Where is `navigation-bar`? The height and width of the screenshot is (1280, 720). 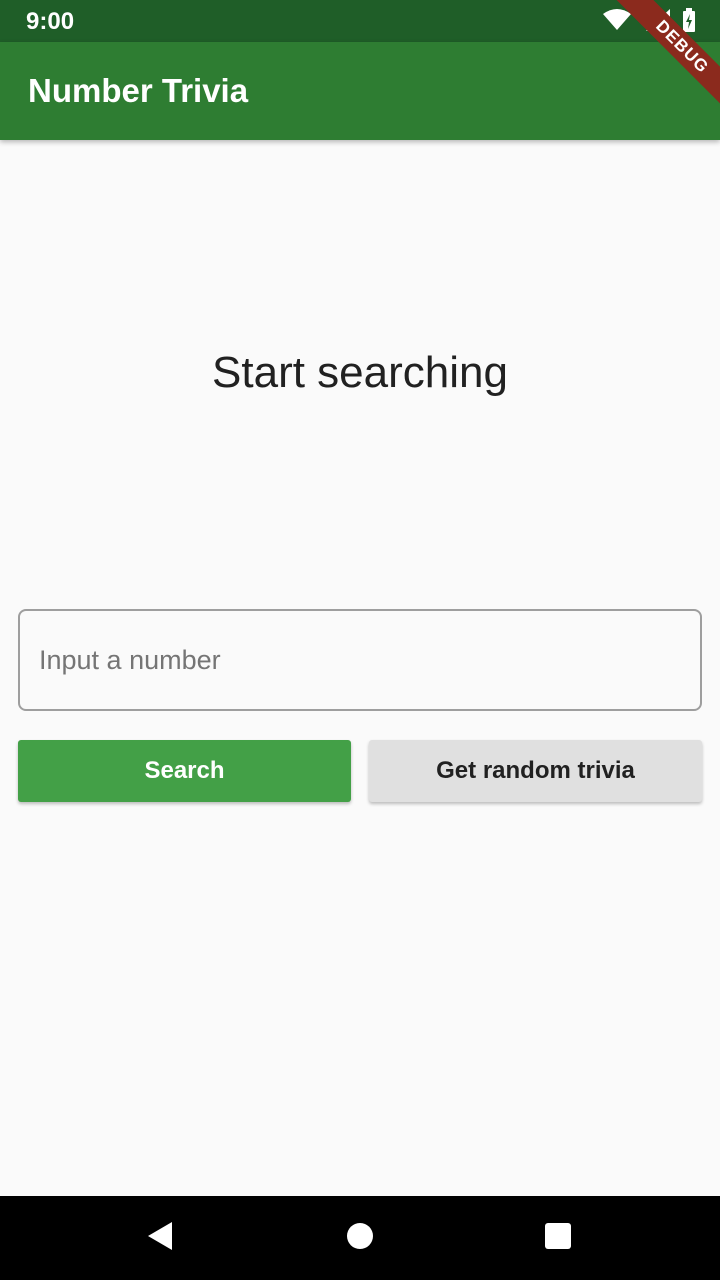 navigation-bar is located at coordinates (360, 1238).